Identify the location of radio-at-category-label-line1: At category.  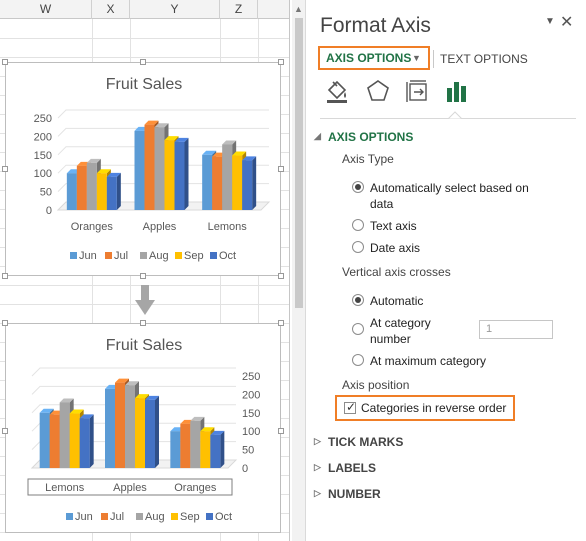
(400, 323).